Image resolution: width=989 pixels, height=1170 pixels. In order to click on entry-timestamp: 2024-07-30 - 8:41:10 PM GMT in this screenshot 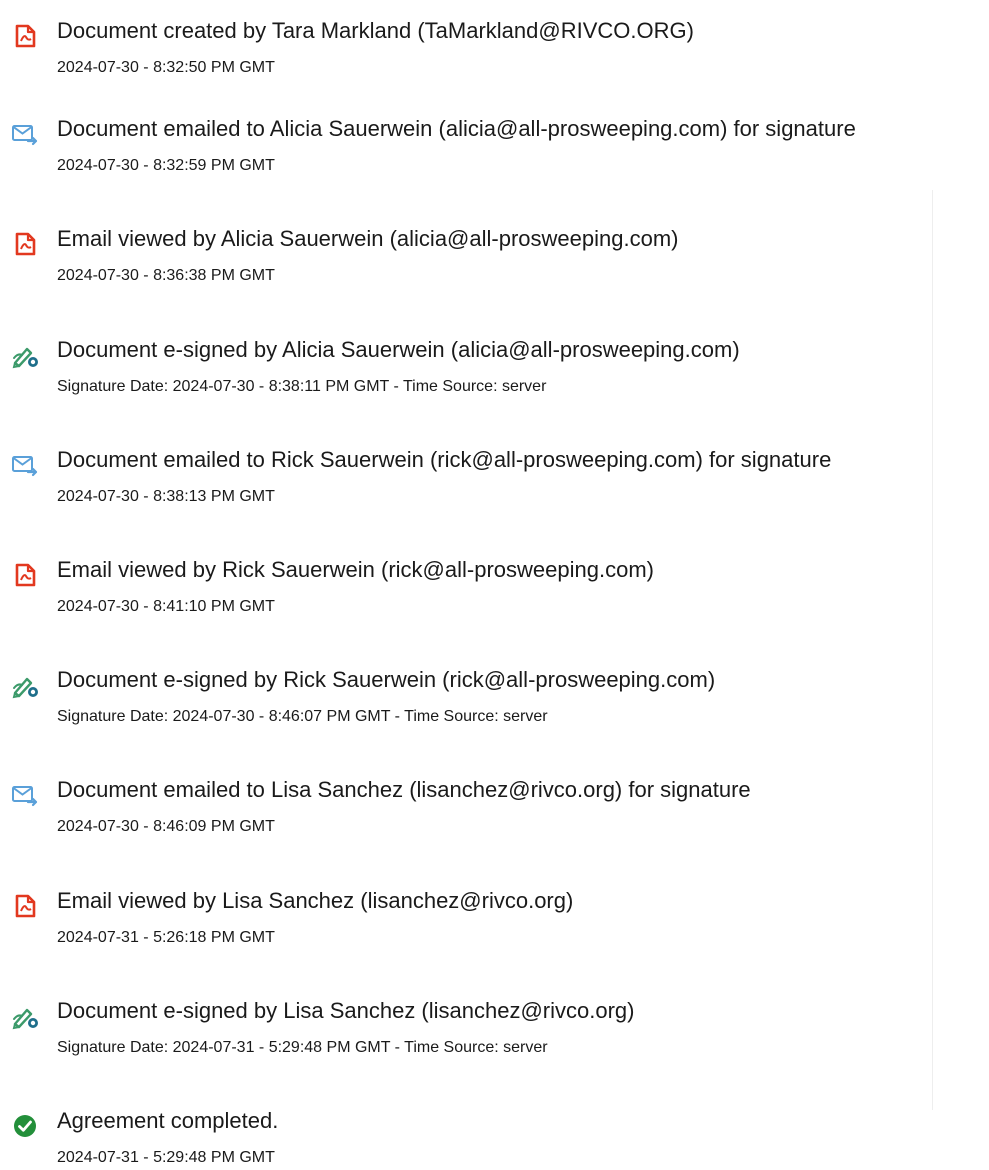, I will do `click(166, 606)`.